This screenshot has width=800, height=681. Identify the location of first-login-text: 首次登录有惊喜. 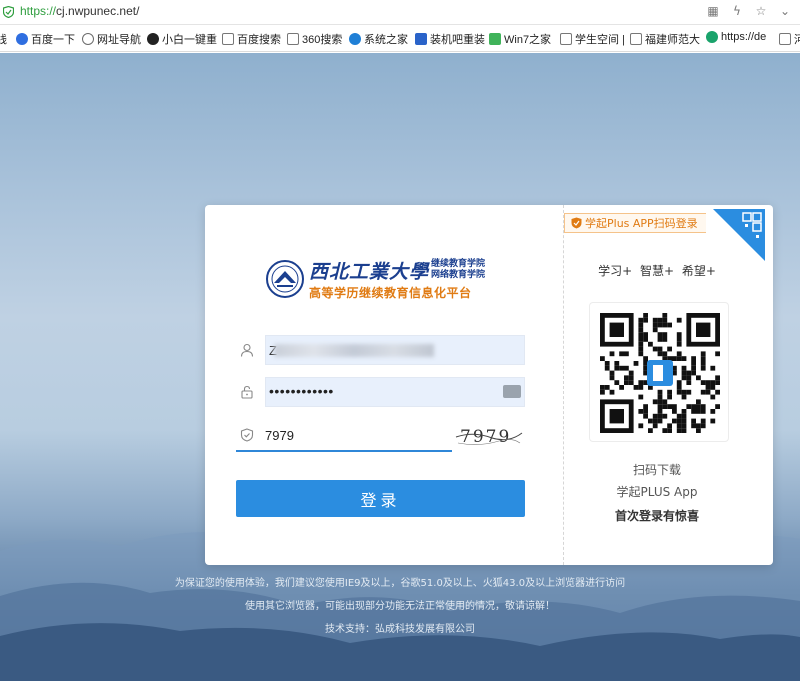
(656, 516).